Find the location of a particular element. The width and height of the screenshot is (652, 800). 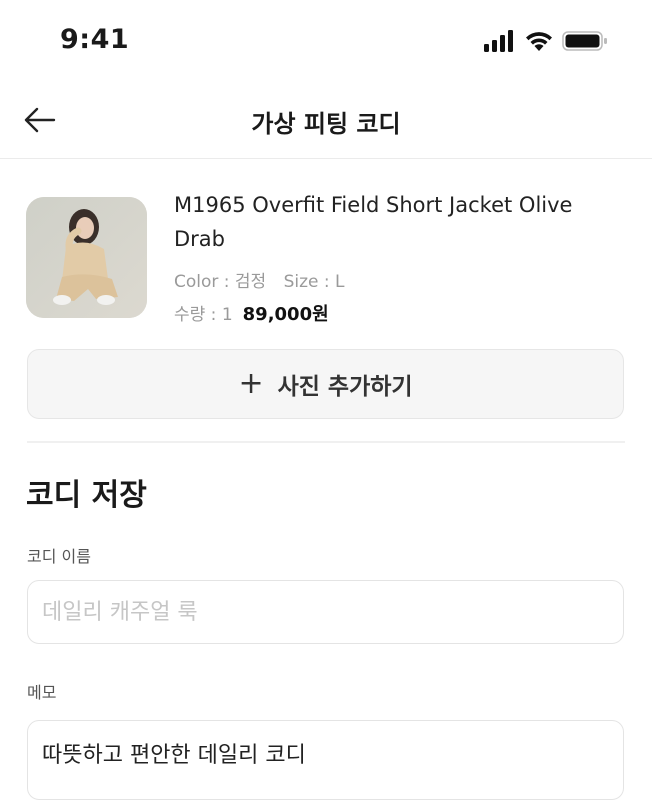

product-quantity: 수량 : 1 is located at coordinates (203, 315).